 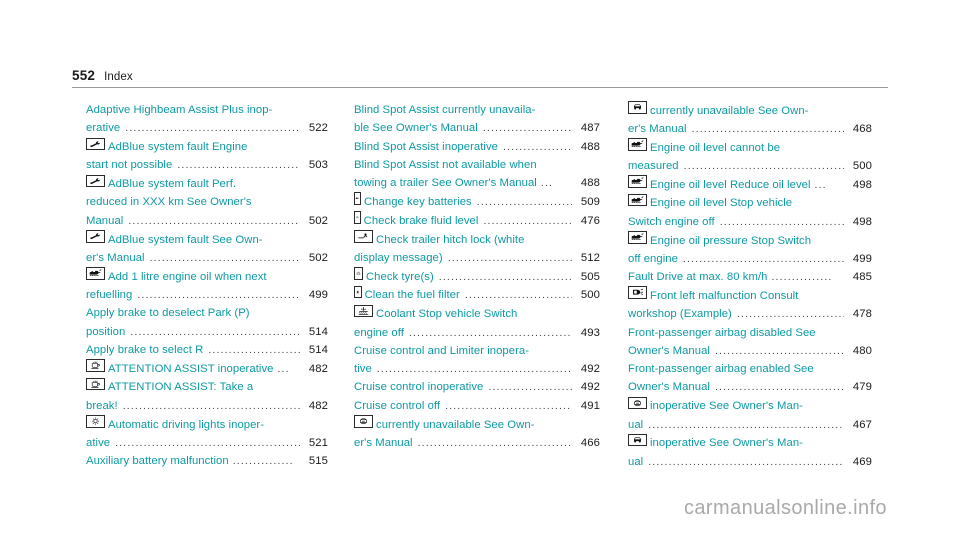 What do you see at coordinates (185, 239) in the screenshot?
I see `index-entry-text: AdBlue system fault See Own-` at bounding box center [185, 239].